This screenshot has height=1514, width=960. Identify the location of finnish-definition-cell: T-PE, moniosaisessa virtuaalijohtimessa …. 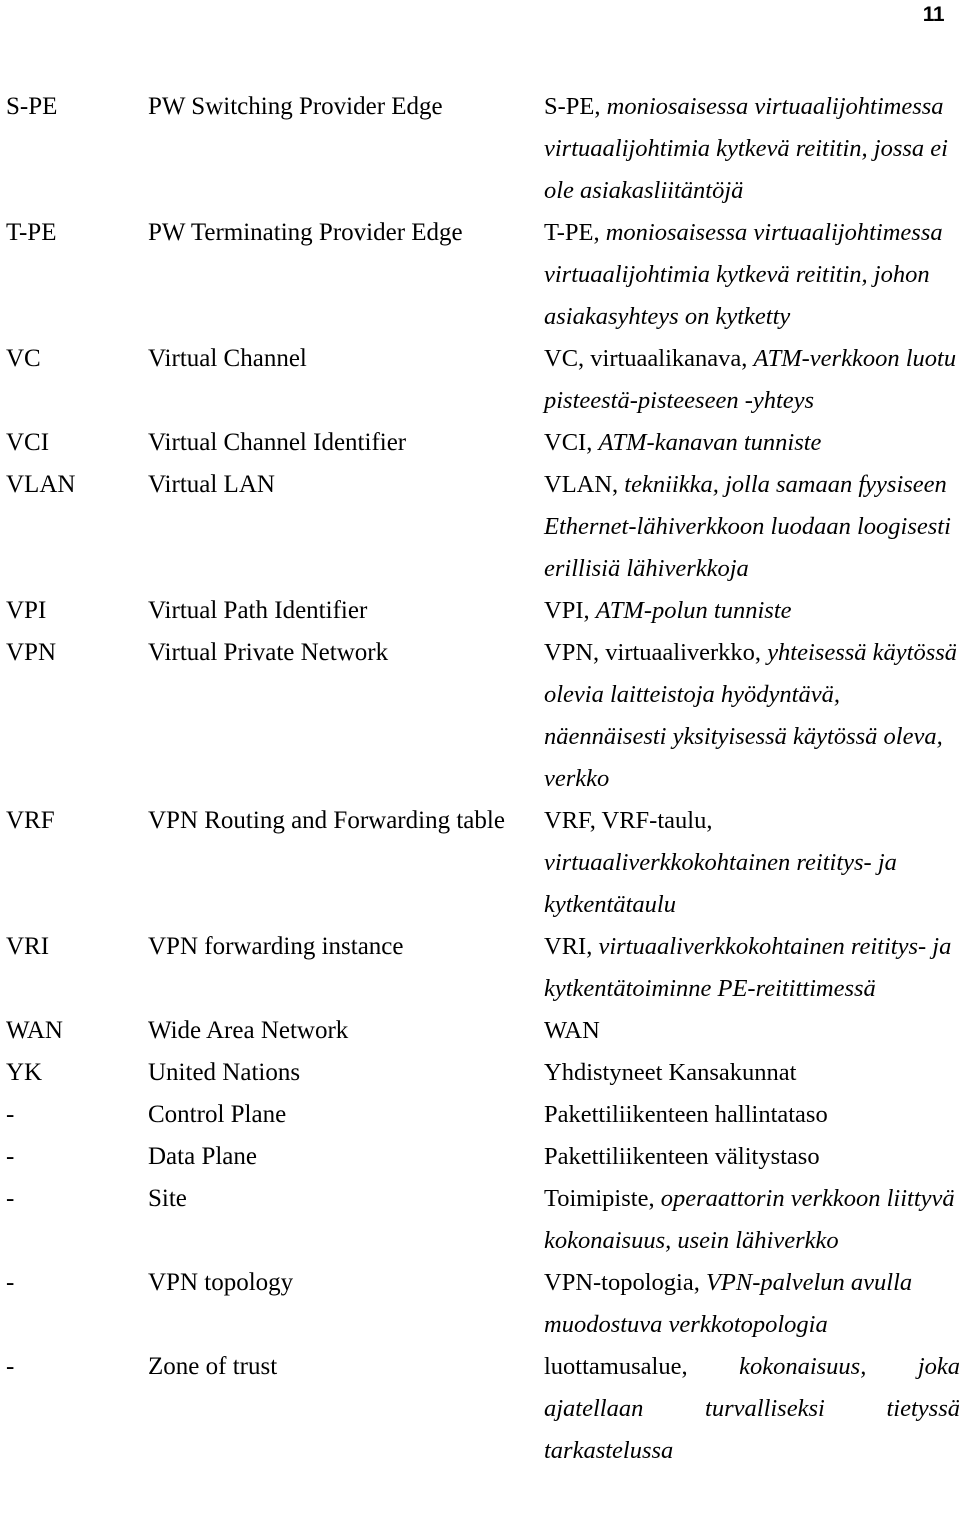
(752, 275).